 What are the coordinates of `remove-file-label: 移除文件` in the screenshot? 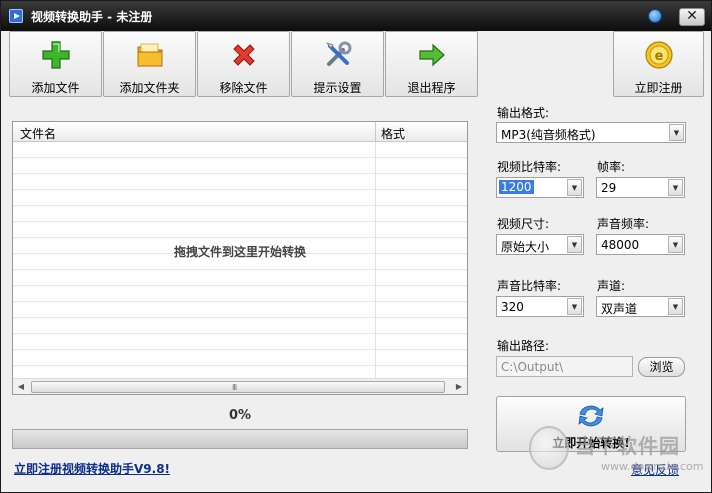 It's located at (243, 88).